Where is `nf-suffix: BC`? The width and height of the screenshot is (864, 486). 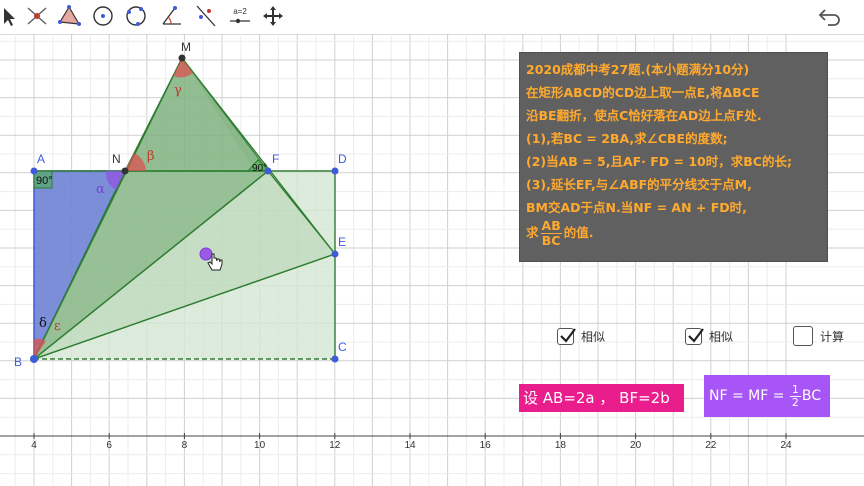
nf-suffix: BC is located at coordinates (811, 396).